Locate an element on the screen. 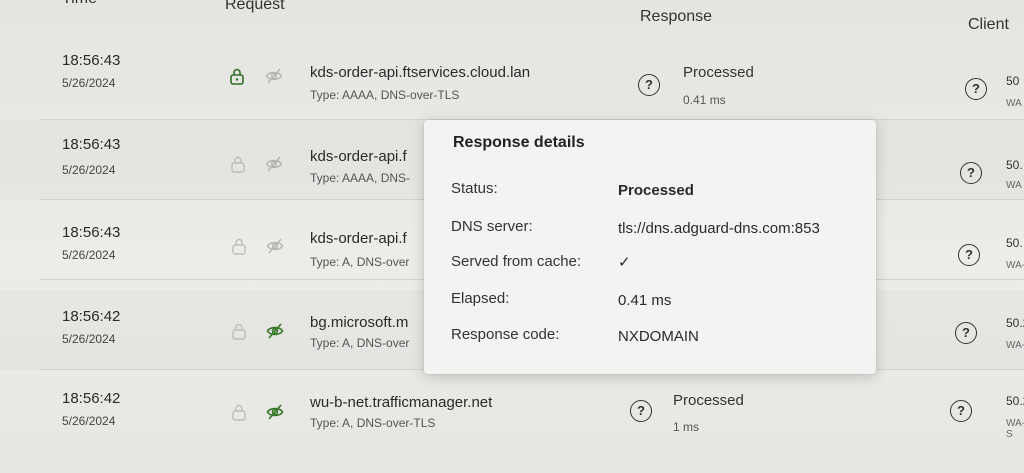 This screenshot has height=473, width=1024. served-from-cache-label: Served from cache: is located at coordinates (516, 261).